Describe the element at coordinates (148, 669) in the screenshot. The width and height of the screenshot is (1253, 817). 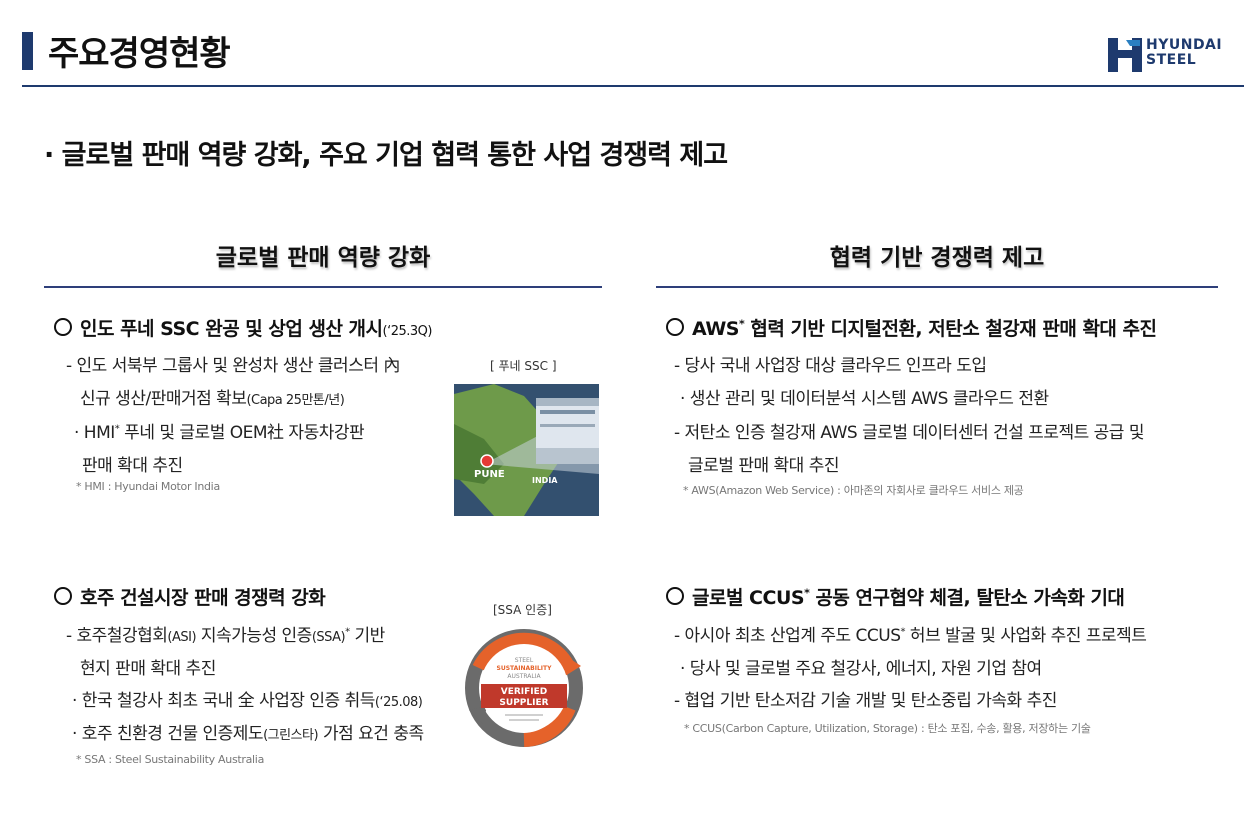
I see `left-block2-line2: 현지 판매 확대 추진` at that location.